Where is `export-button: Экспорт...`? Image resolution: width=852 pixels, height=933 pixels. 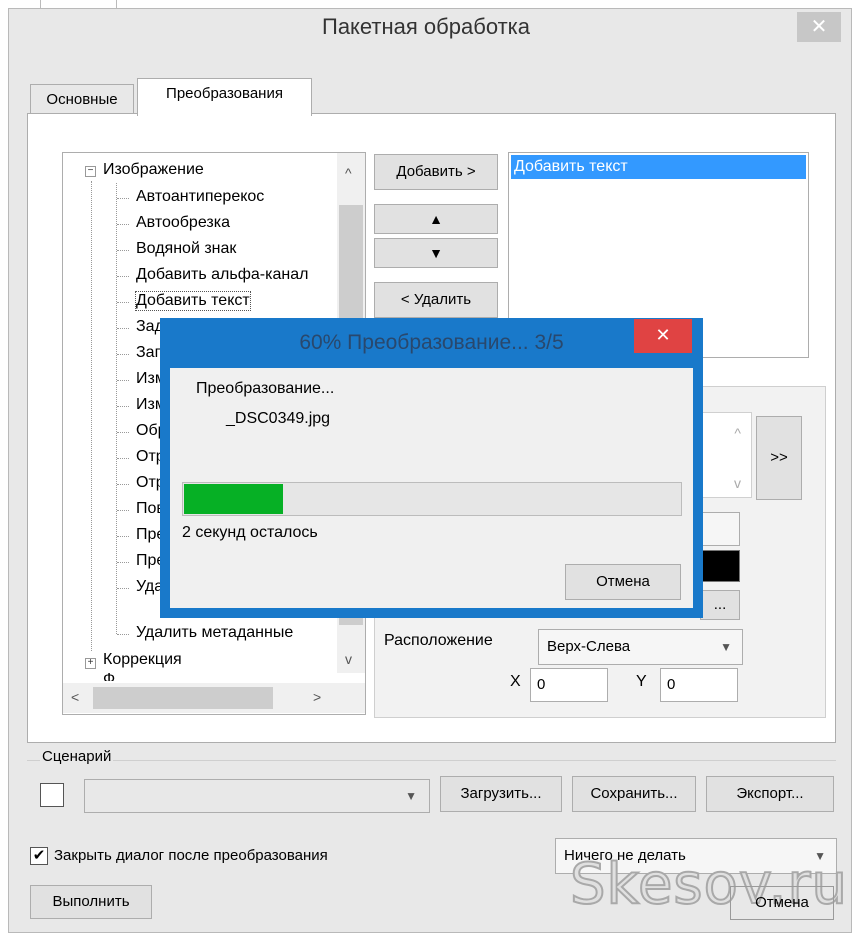
export-button: Экспорт... is located at coordinates (770, 794).